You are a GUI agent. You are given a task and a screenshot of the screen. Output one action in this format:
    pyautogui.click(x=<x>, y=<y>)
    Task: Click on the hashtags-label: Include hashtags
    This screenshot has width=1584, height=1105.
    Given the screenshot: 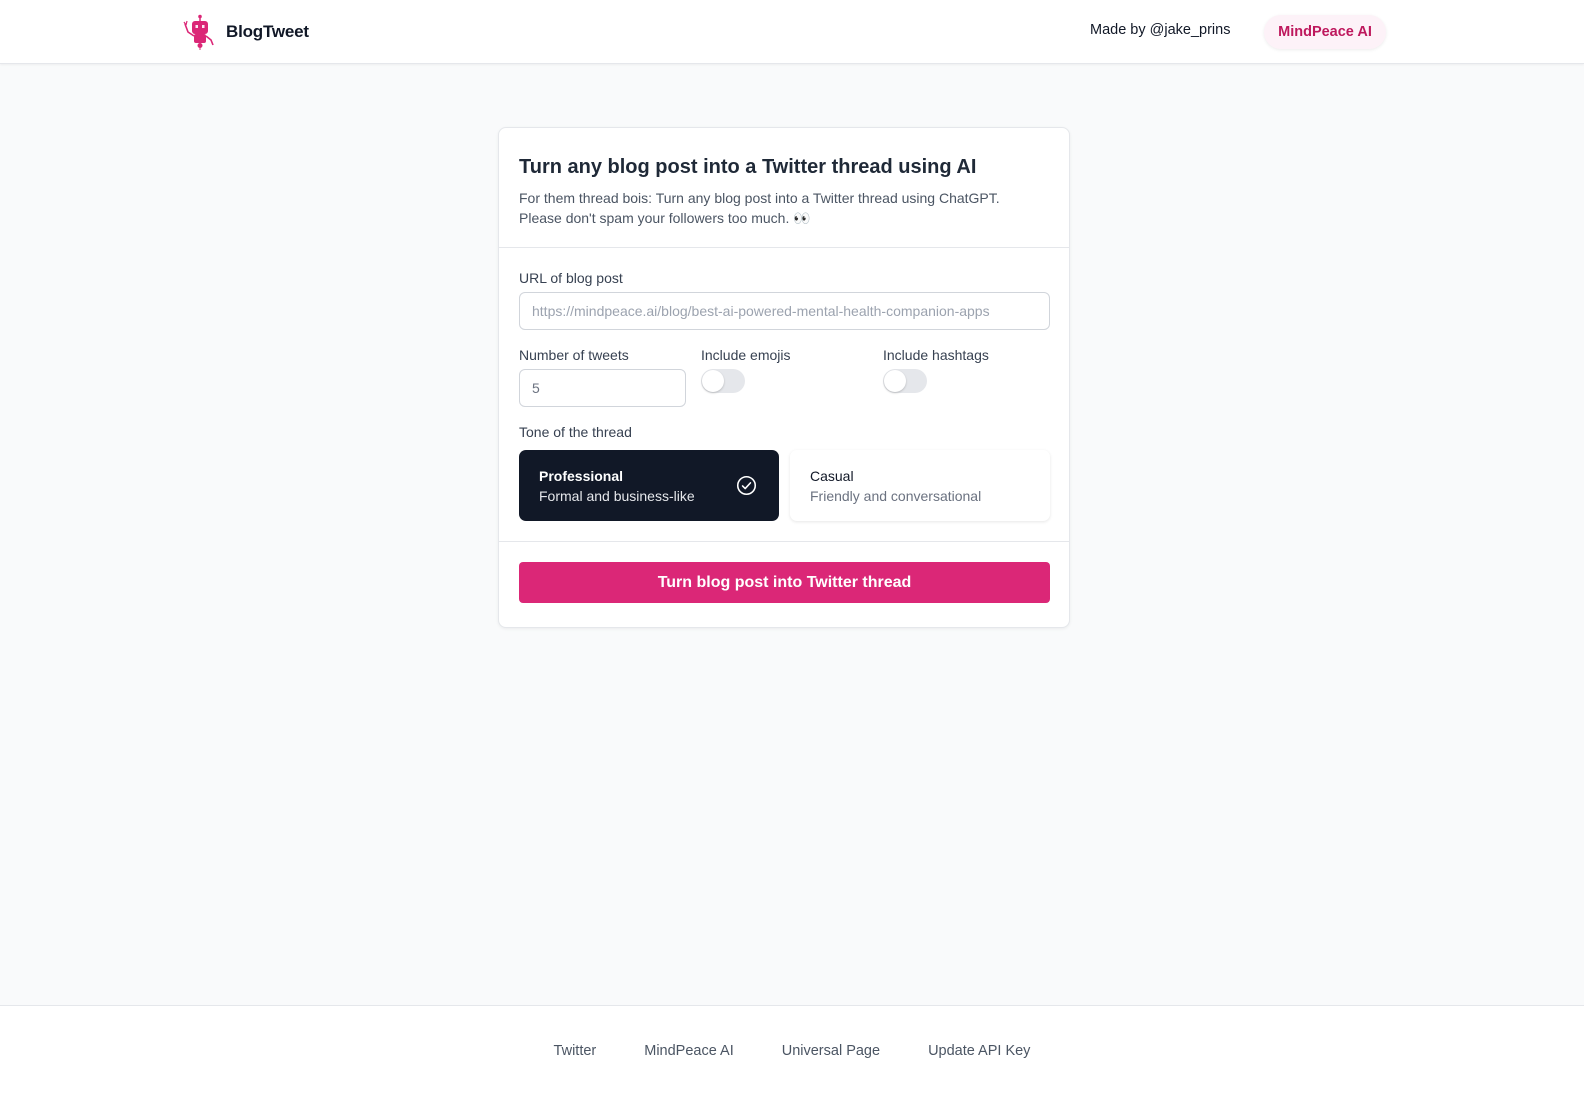 What is the action you would take?
    pyautogui.click(x=936, y=355)
    